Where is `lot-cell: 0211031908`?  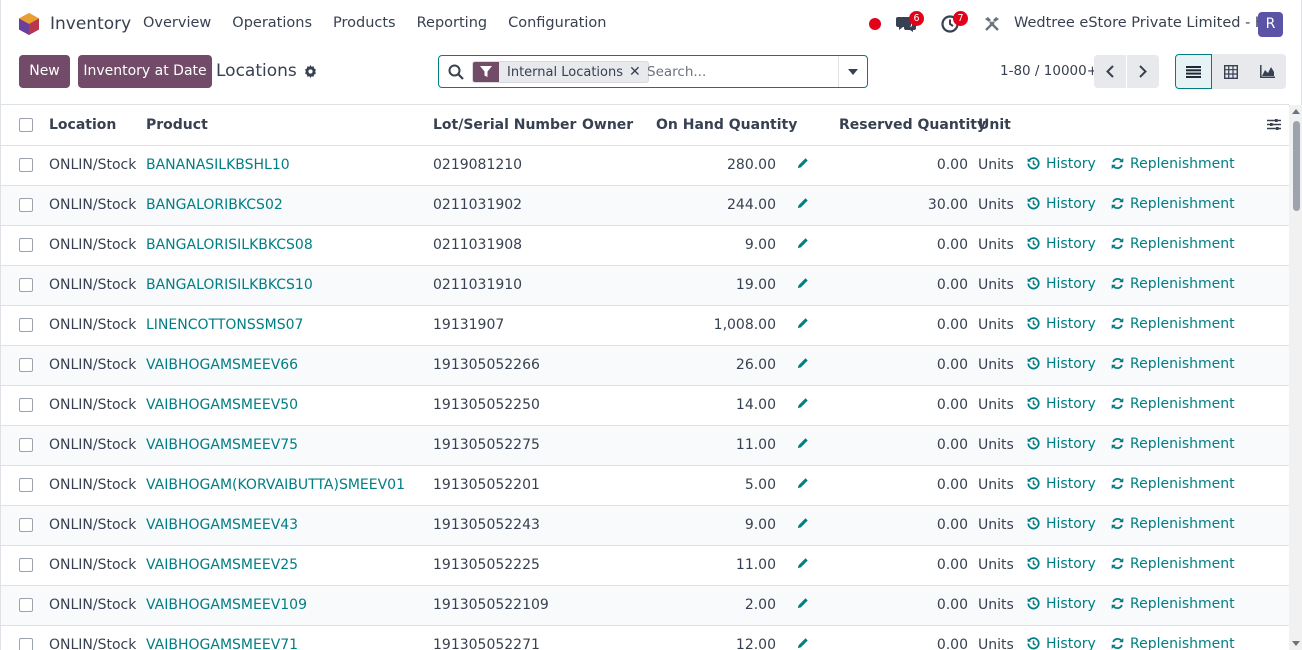 lot-cell: 0211031908 is located at coordinates (507, 245).